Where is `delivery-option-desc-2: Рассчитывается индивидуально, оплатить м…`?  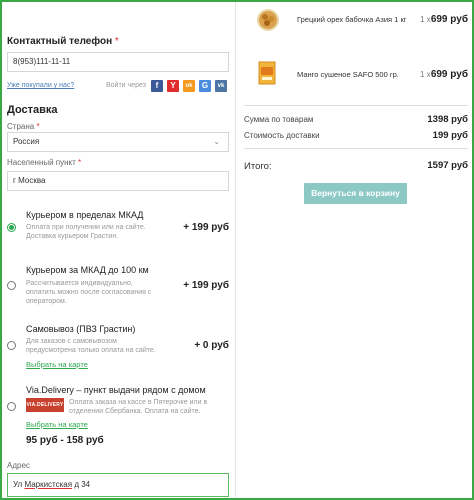
delivery-option-desc-2: Рассчитывается индивидуально, оплатить м… is located at coordinates (89, 292).